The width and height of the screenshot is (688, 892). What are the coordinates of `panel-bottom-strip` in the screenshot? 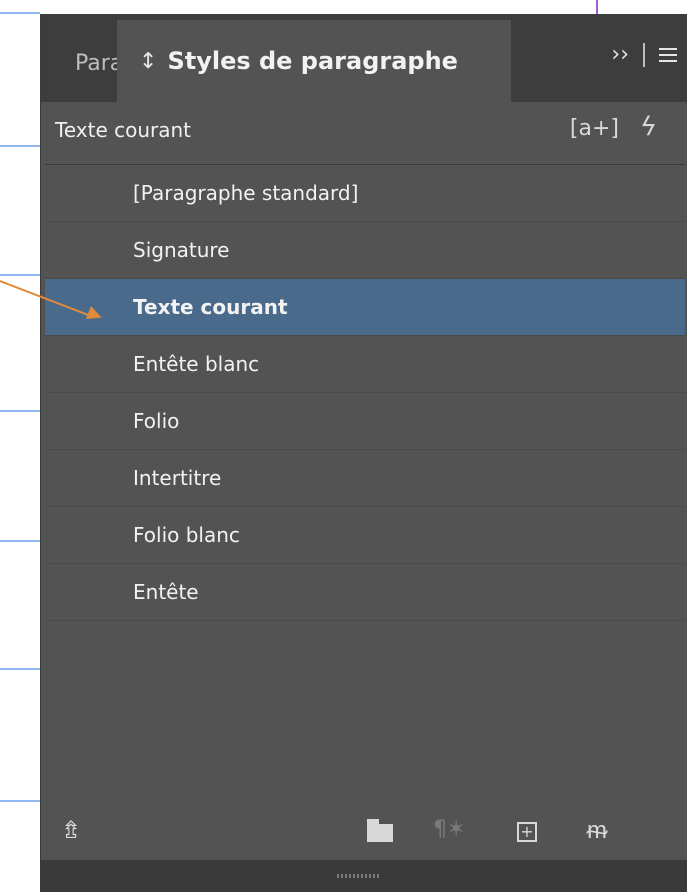 It's located at (364, 876).